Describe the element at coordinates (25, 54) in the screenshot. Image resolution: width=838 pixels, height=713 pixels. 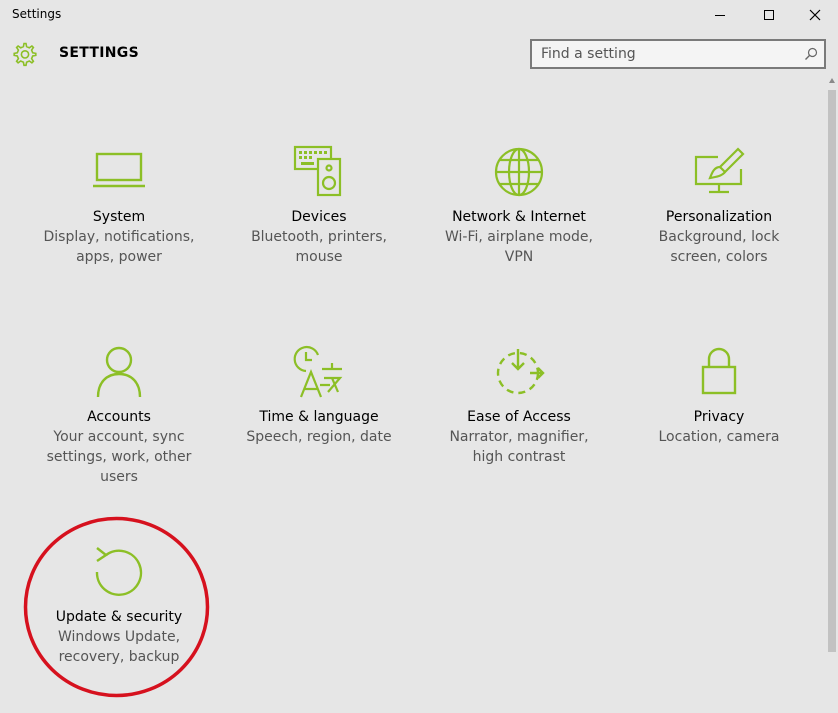
I see `gear-icon` at that location.